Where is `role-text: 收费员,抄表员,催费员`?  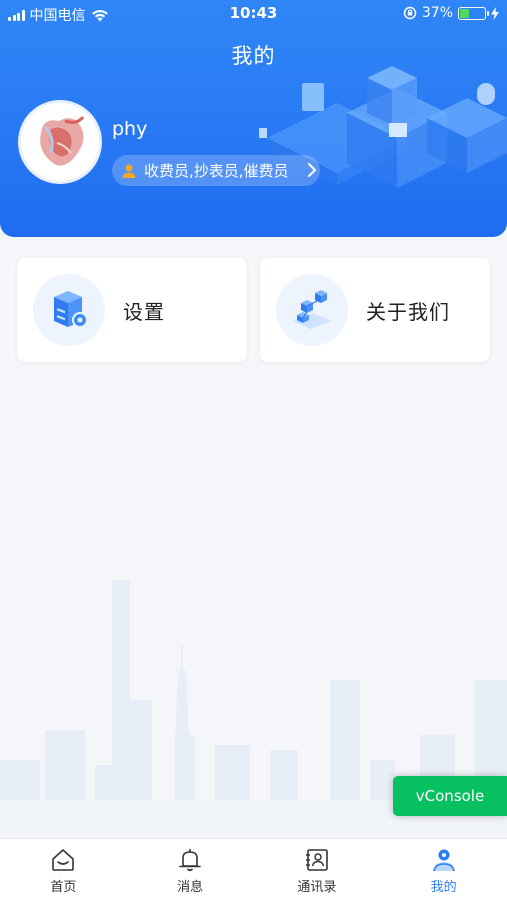 role-text: 收费员,抄表员,催费员 is located at coordinates (216, 171).